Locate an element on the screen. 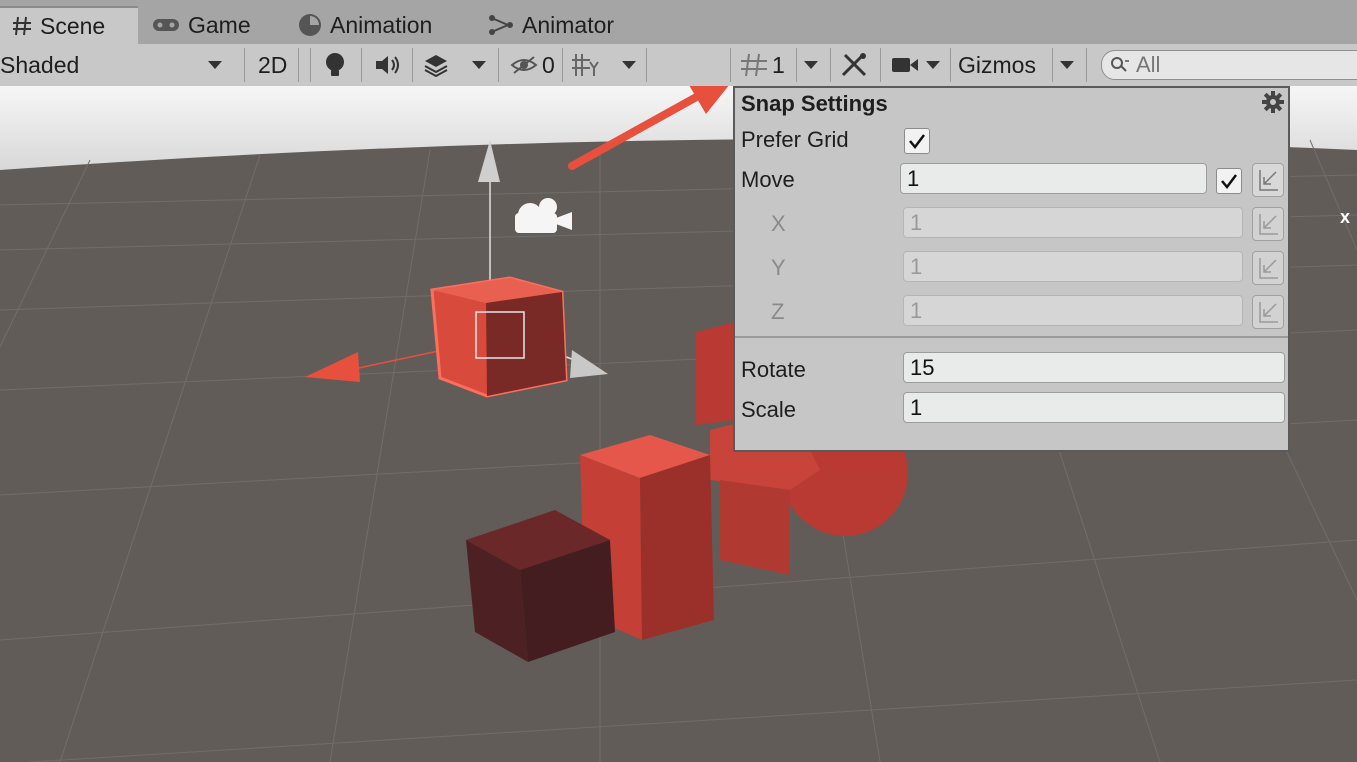 This screenshot has height=762, width=1357. tab-game-label: Game is located at coordinates (219, 24).